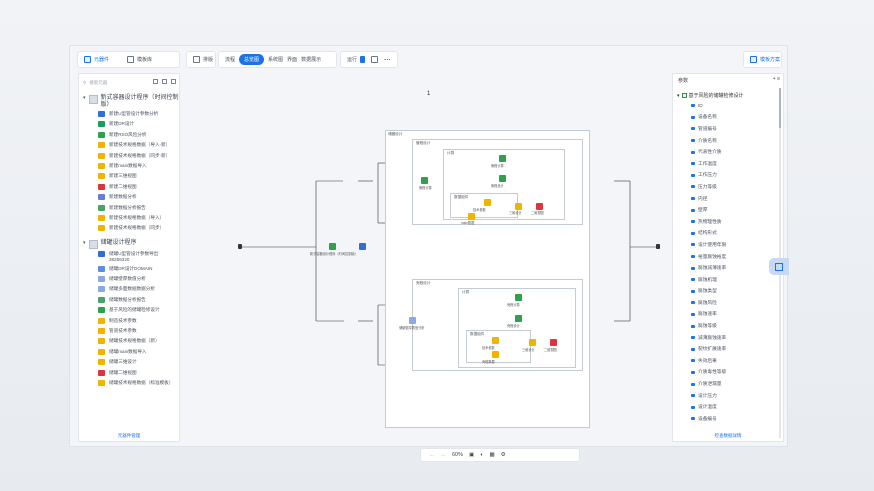 The height and width of the screenshot is (491, 874). Describe the element at coordinates (412, 320) in the screenshot. I see `bottom-left-node` at that location.